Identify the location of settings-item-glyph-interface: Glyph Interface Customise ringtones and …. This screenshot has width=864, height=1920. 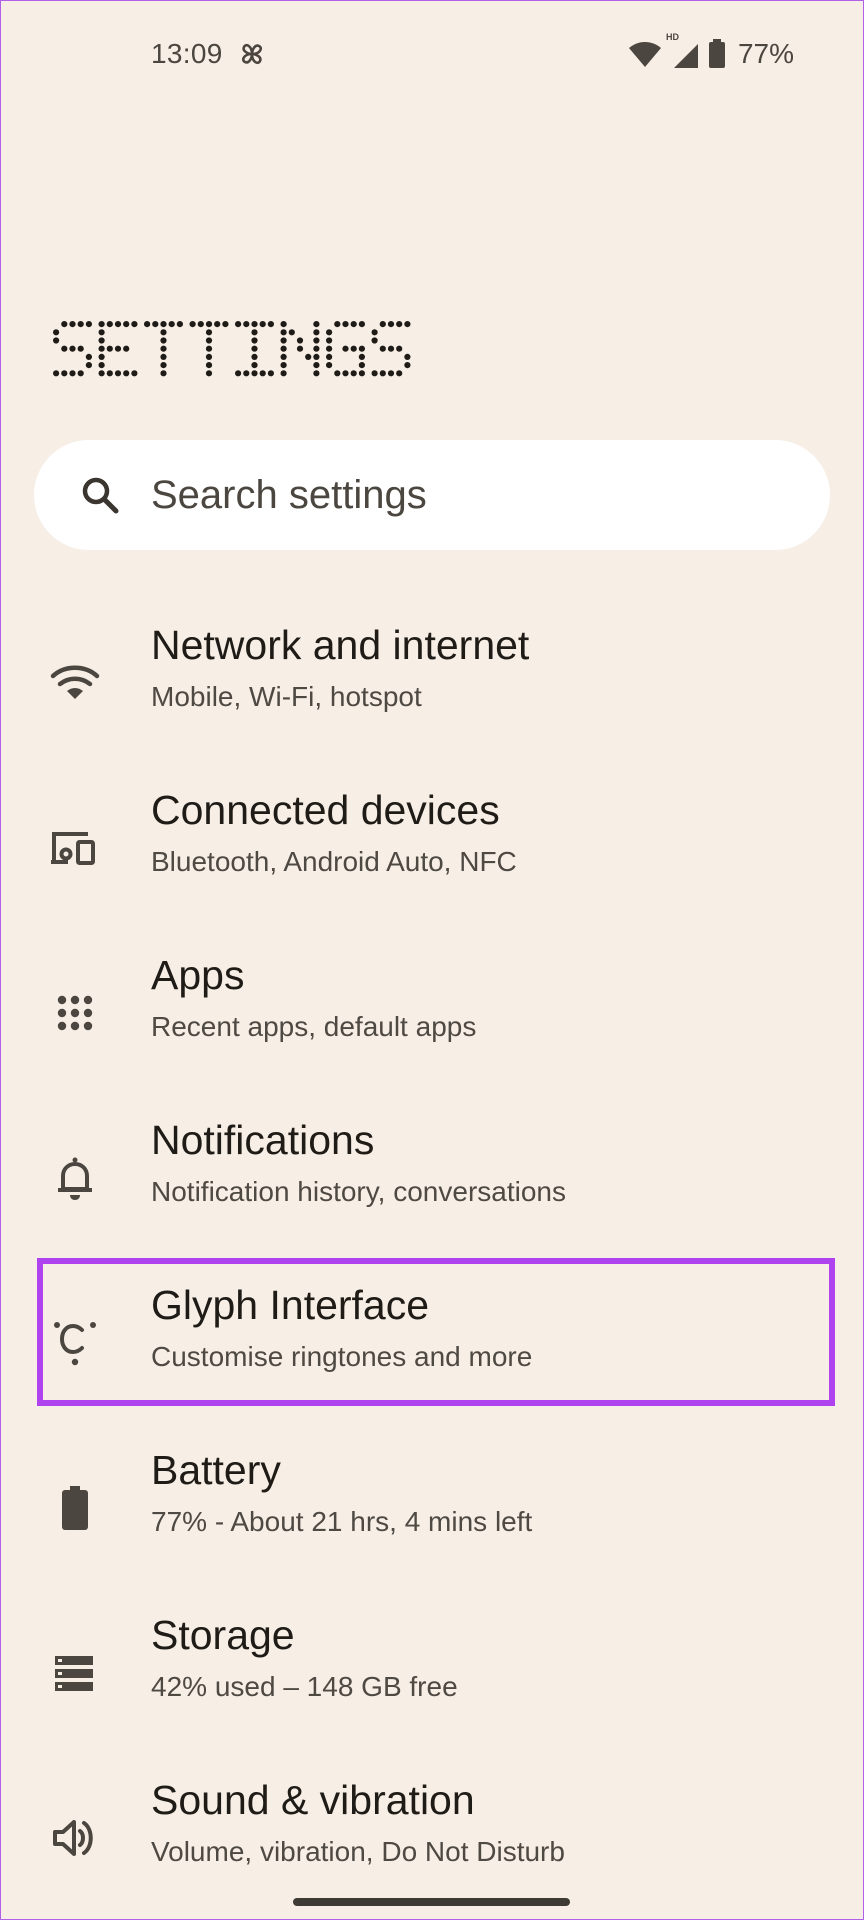
(432, 1342).